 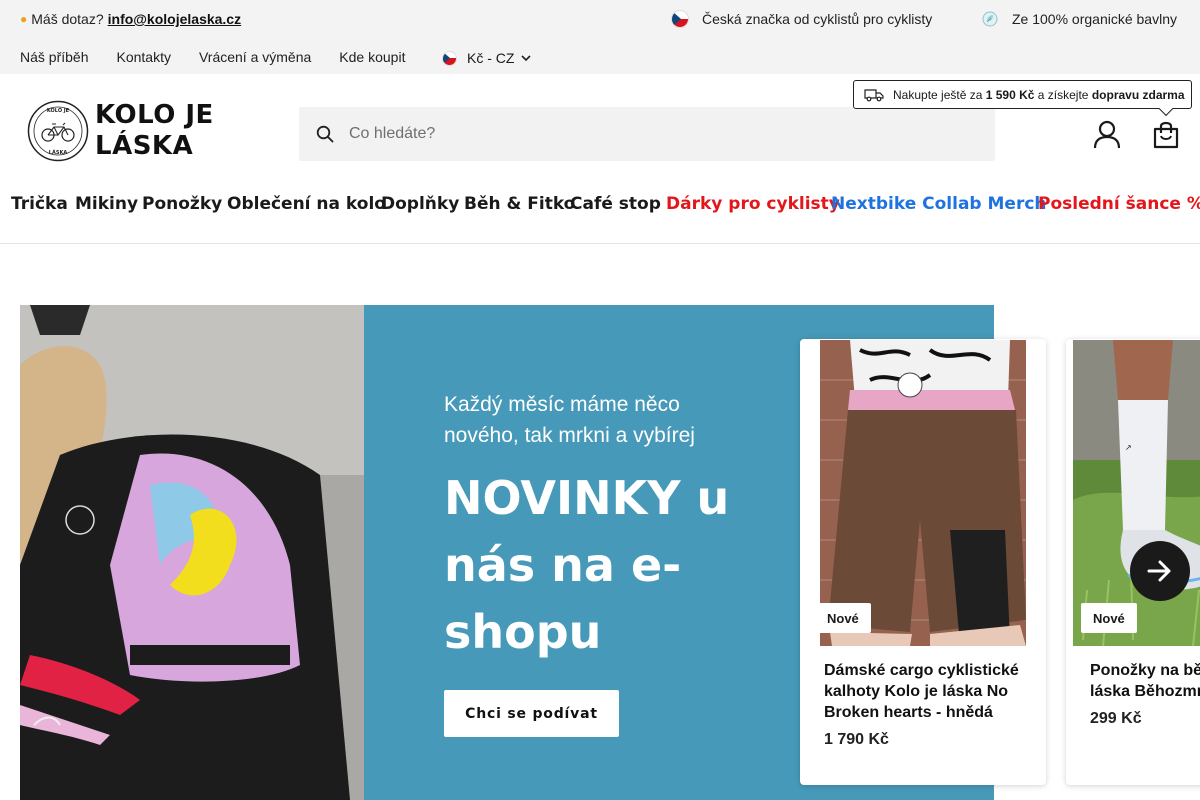 I want to click on trust-organic-cotton: Ze 100% organické bavlny, so click(x=1079, y=19).